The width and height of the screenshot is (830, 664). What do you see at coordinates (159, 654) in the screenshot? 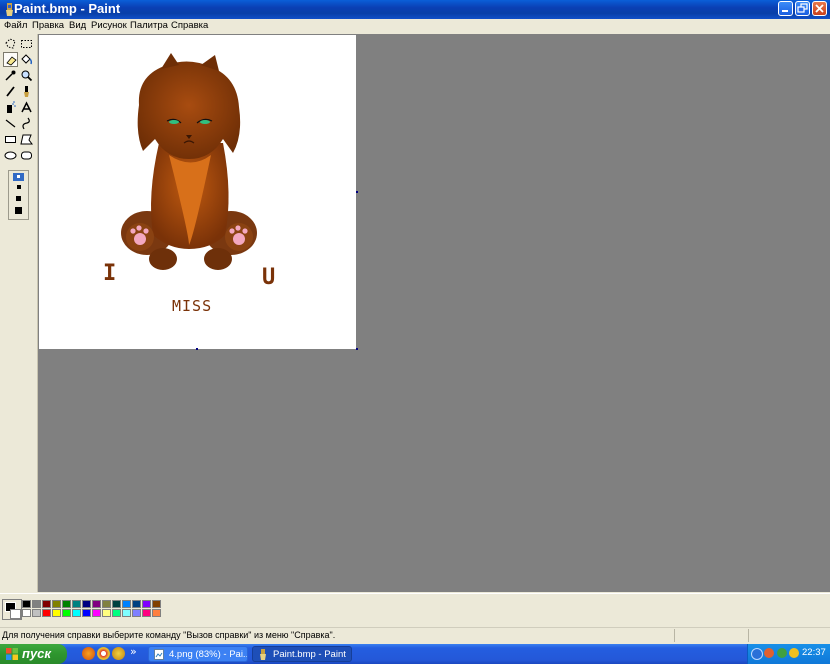
I see `image-file-icon` at bounding box center [159, 654].